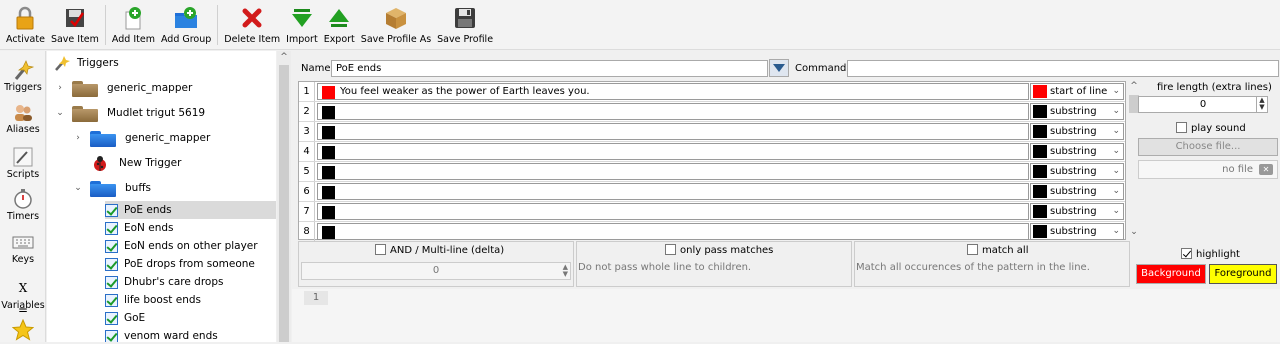 The width and height of the screenshot is (1280, 344). What do you see at coordinates (123, 88) in the screenshot?
I see `tree-node-generic-mapper: › generic_mapper` at bounding box center [123, 88].